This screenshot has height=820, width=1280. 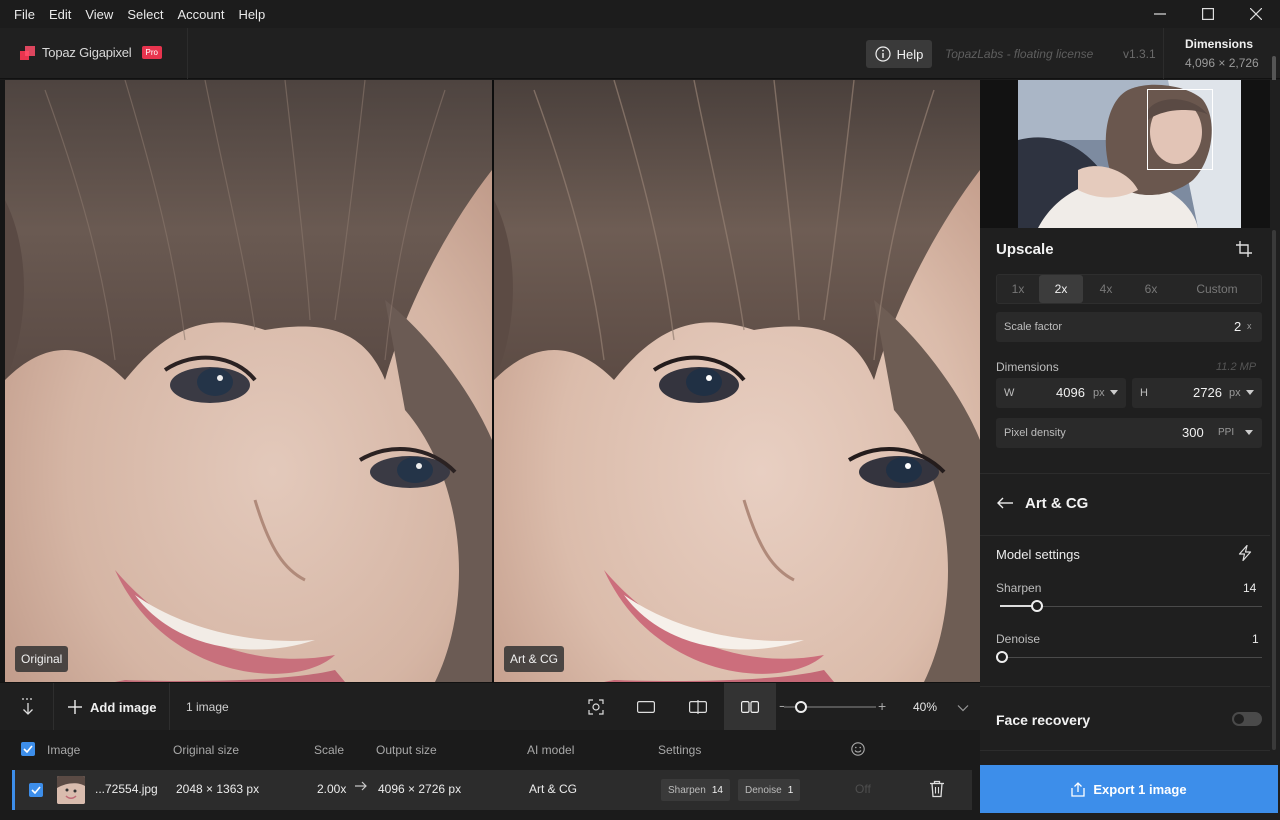 What do you see at coordinates (1247, 719) in the screenshot?
I see `face-recovery-toggle` at bounding box center [1247, 719].